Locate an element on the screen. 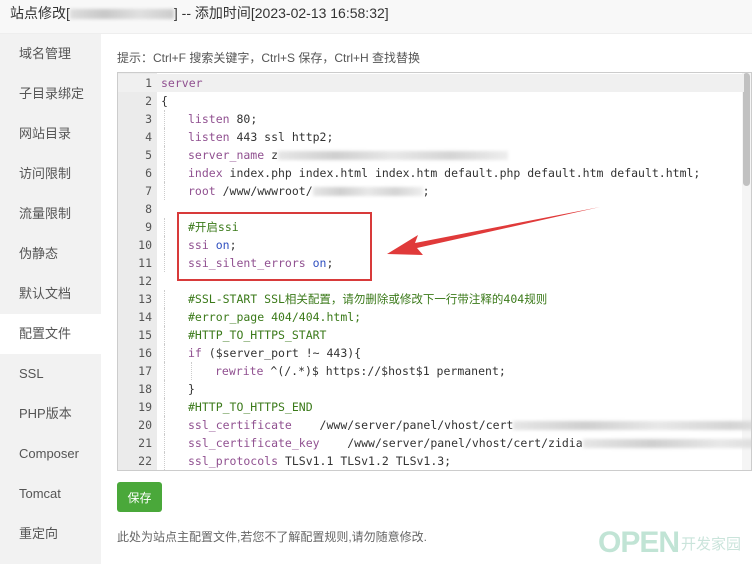 This screenshot has width=752, height=564. code-token: } is located at coordinates (191, 389).